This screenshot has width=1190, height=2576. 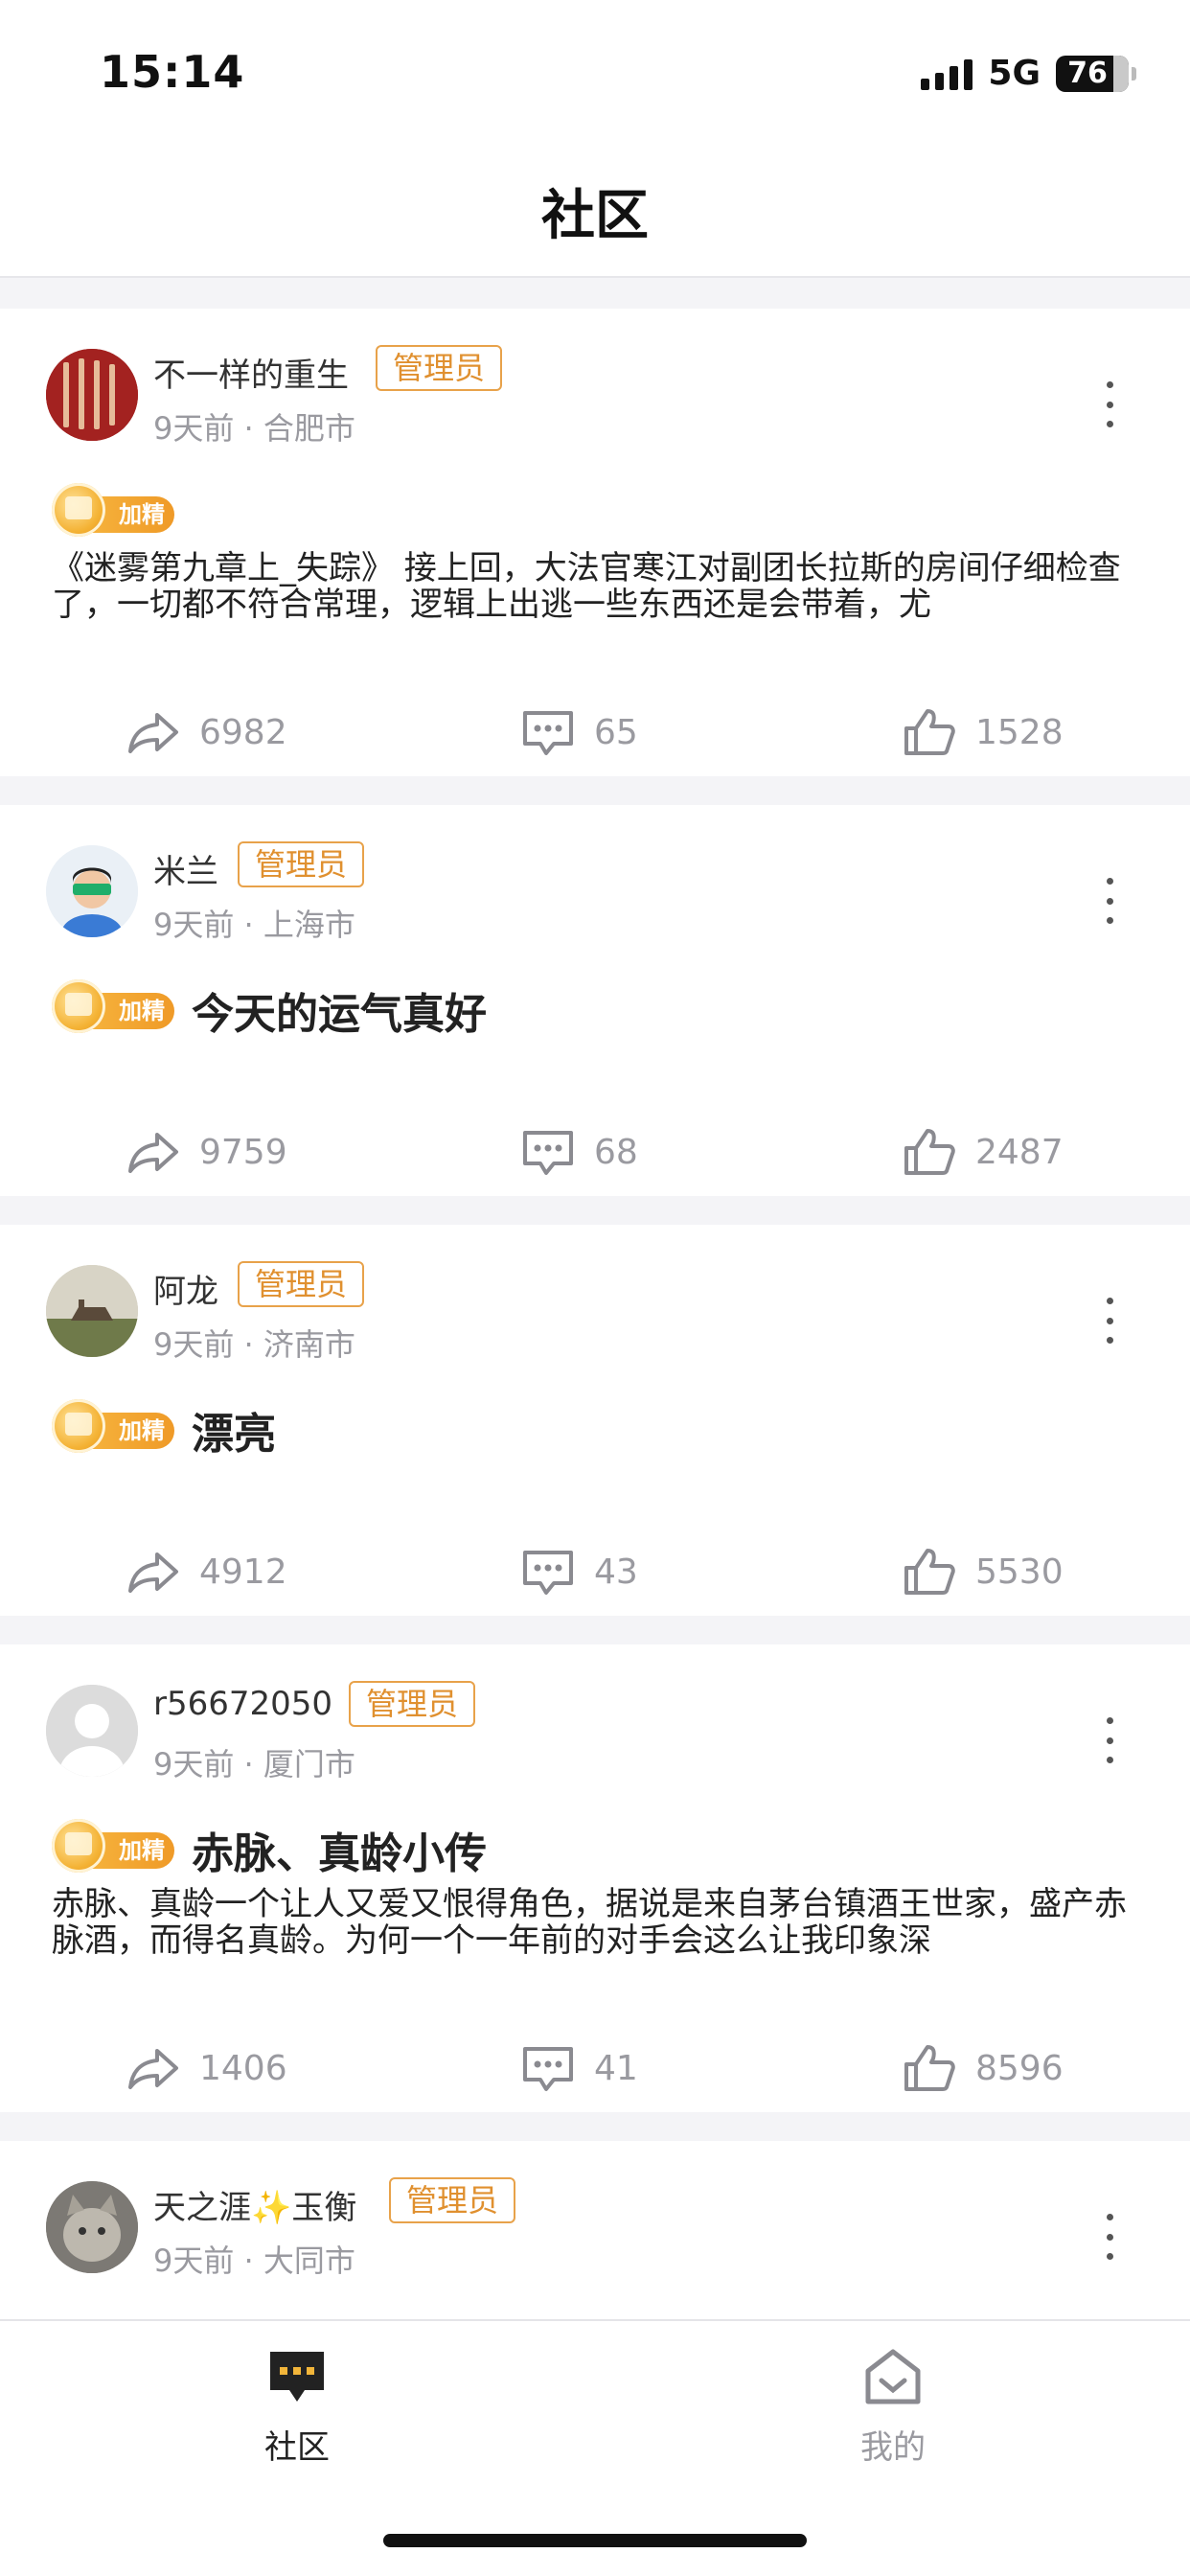 What do you see at coordinates (243, 1152) in the screenshot?
I see `share-count: 9759` at bounding box center [243, 1152].